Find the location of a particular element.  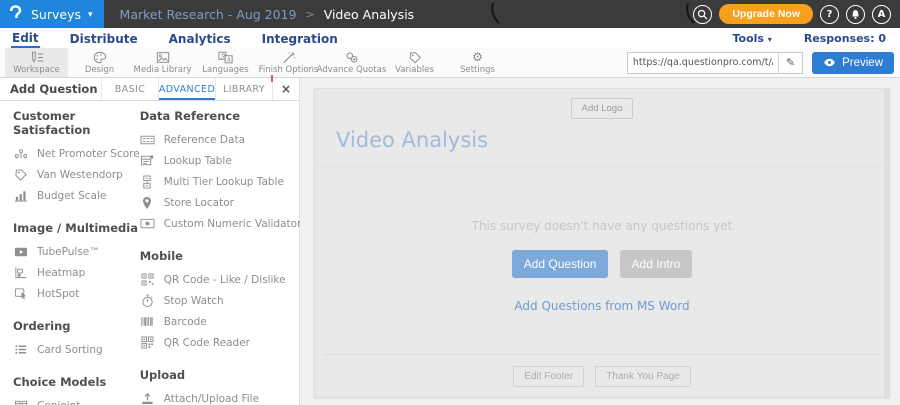

notifications-button is located at coordinates (855, 14).